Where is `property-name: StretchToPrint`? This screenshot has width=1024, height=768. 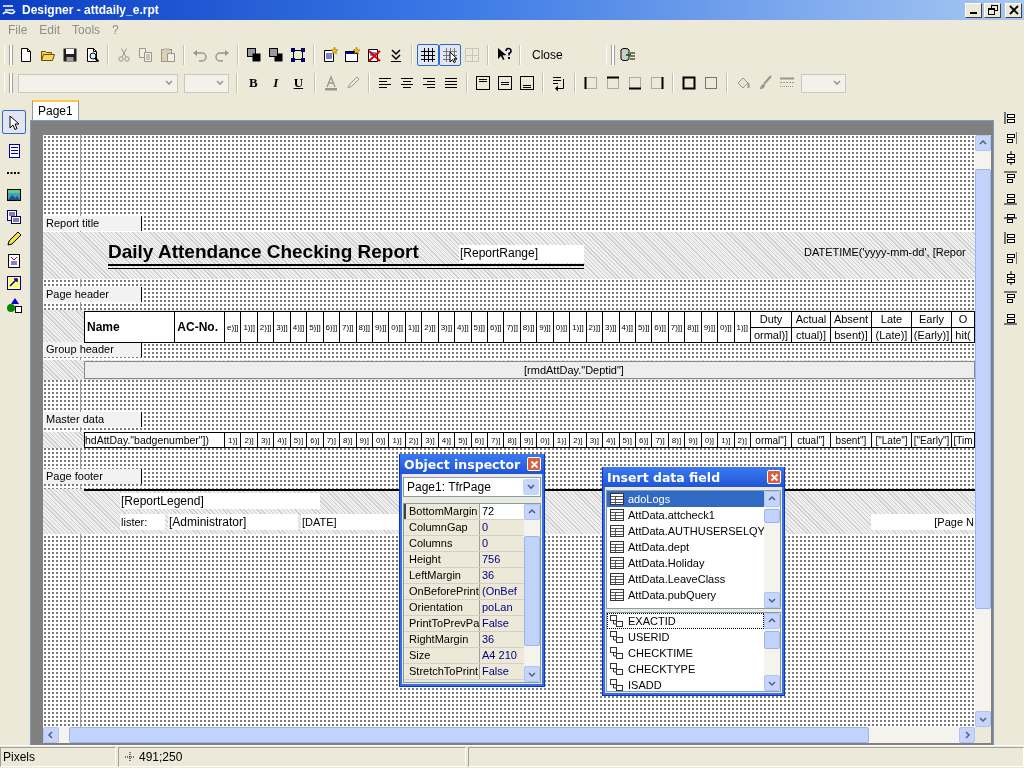 property-name: StretchToPrint is located at coordinates (442, 671).